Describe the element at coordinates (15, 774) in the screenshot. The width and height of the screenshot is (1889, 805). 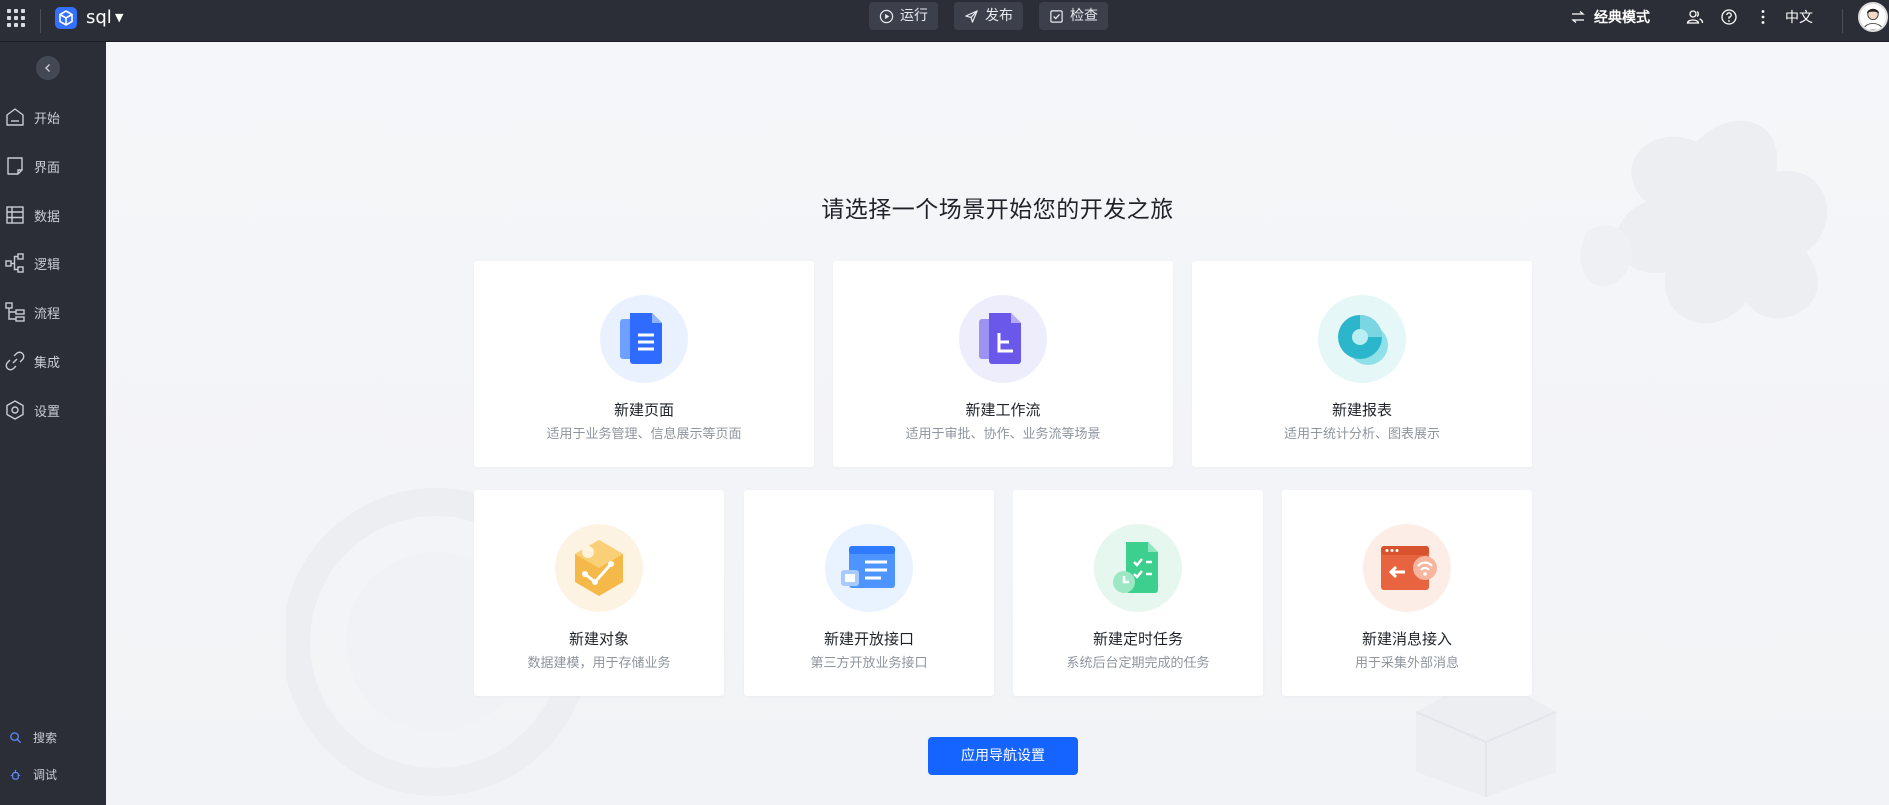
I see `debug-icon` at that location.